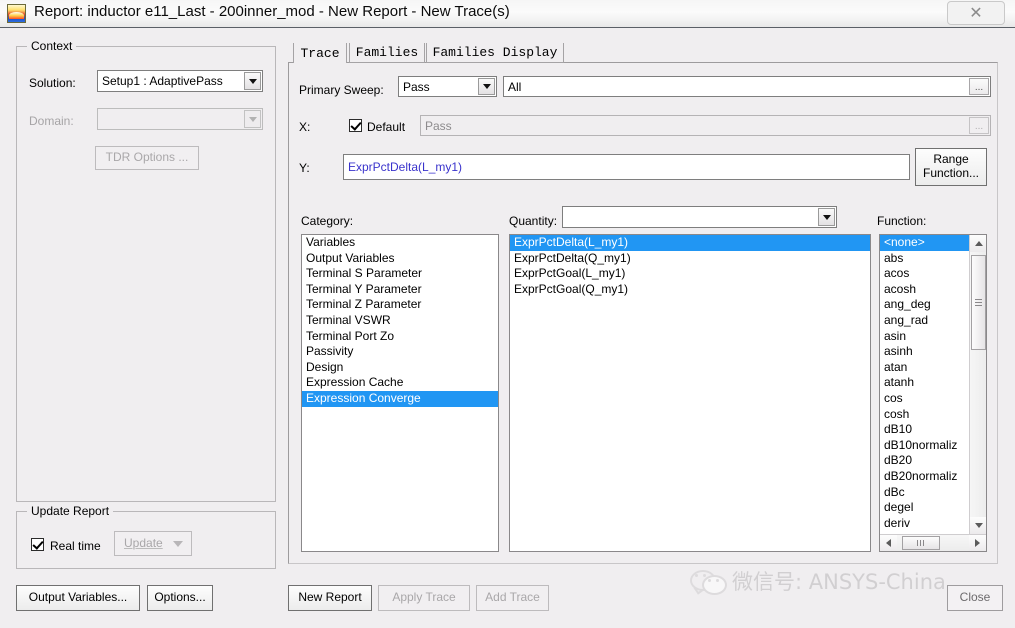 Image resolution: width=1015 pixels, height=628 pixels. I want to click on function-label: Function:, so click(902, 221).